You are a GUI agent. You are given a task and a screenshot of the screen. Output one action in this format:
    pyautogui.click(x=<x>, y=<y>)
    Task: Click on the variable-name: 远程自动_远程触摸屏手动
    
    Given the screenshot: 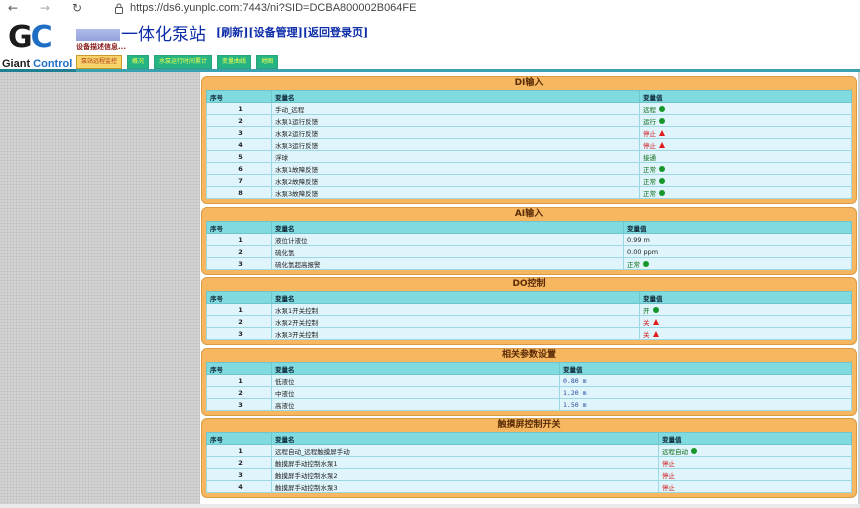 What is the action you would take?
    pyautogui.click(x=465, y=450)
    